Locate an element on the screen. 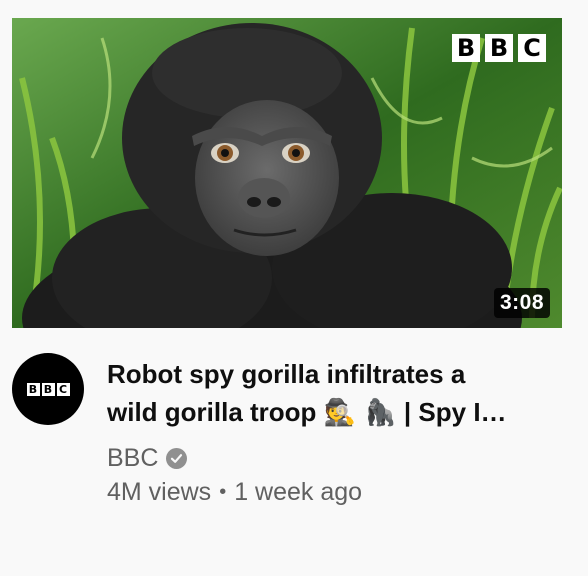  spy-gorilla-emoji: 🕵 🦍 is located at coordinates (360, 413).